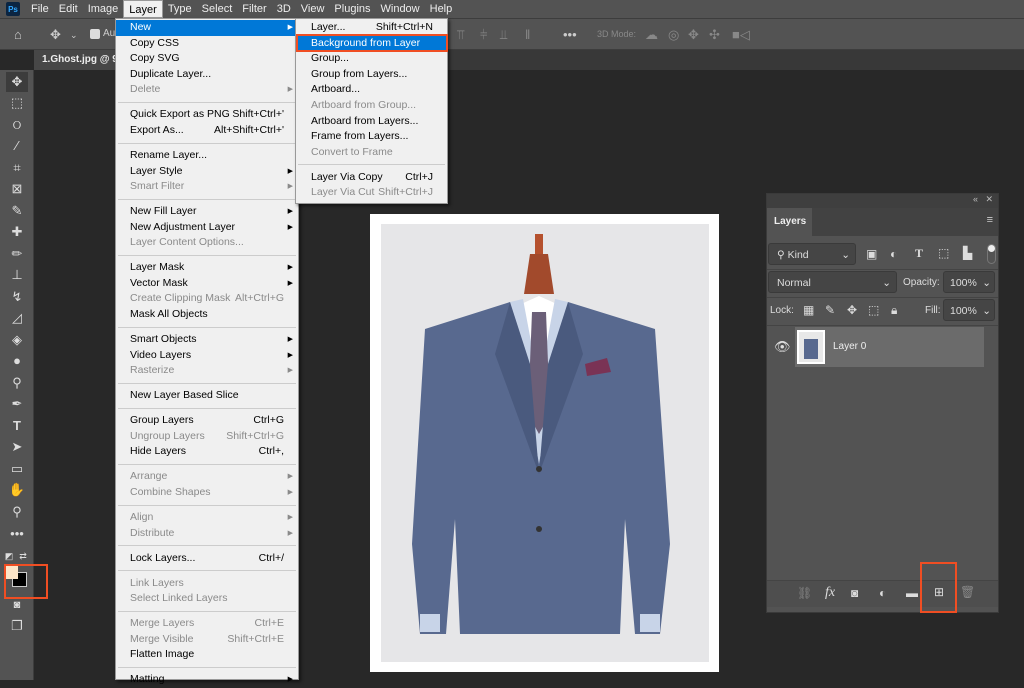  What do you see at coordinates (352, 9) in the screenshot?
I see `menu-plugins: Plugins` at bounding box center [352, 9].